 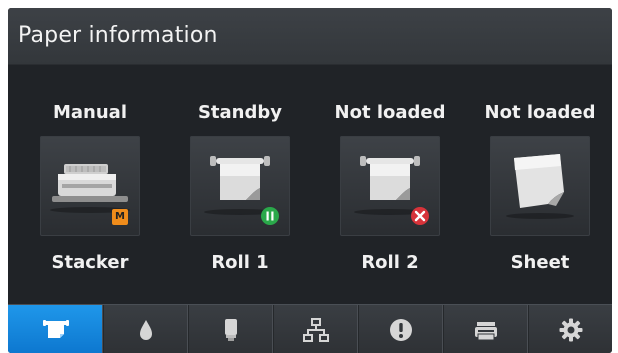 What do you see at coordinates (120, 217) in the screenshot?
I see `manual-badge-icon: M` at bounding box center [120, 217].